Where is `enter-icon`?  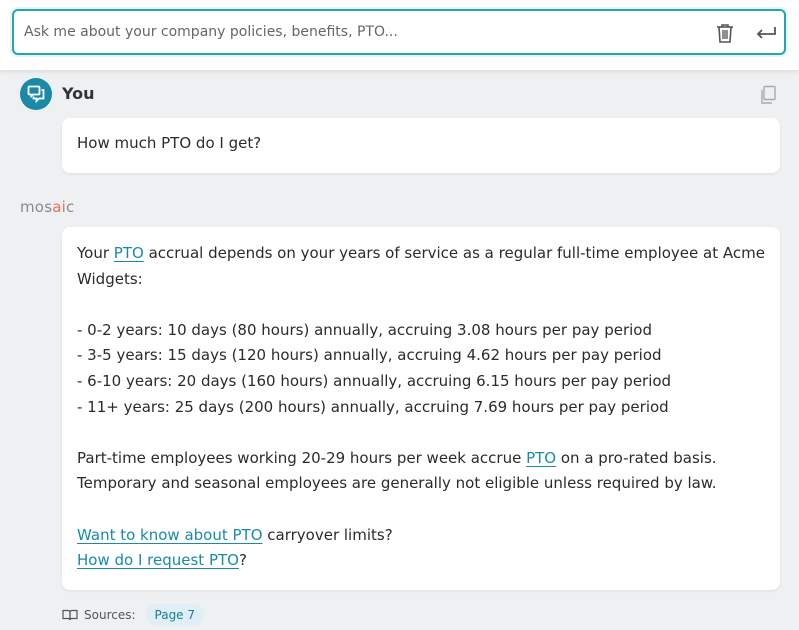
enter-icon is located at coordinates (766, 33).